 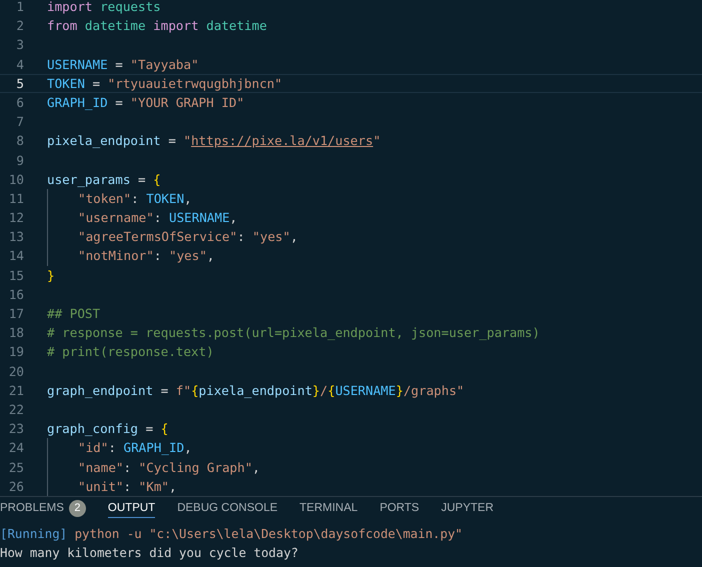 I want to click on line-number: 18, so click(x=16, y=333).